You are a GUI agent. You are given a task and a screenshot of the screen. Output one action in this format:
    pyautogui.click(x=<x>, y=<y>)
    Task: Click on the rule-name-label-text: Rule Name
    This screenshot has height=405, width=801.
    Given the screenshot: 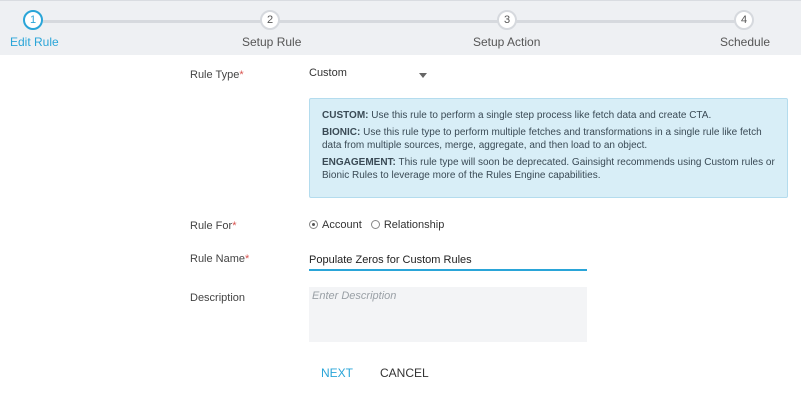 What is the action you would take?
    pyautogui.click(x=218, y=259)
    